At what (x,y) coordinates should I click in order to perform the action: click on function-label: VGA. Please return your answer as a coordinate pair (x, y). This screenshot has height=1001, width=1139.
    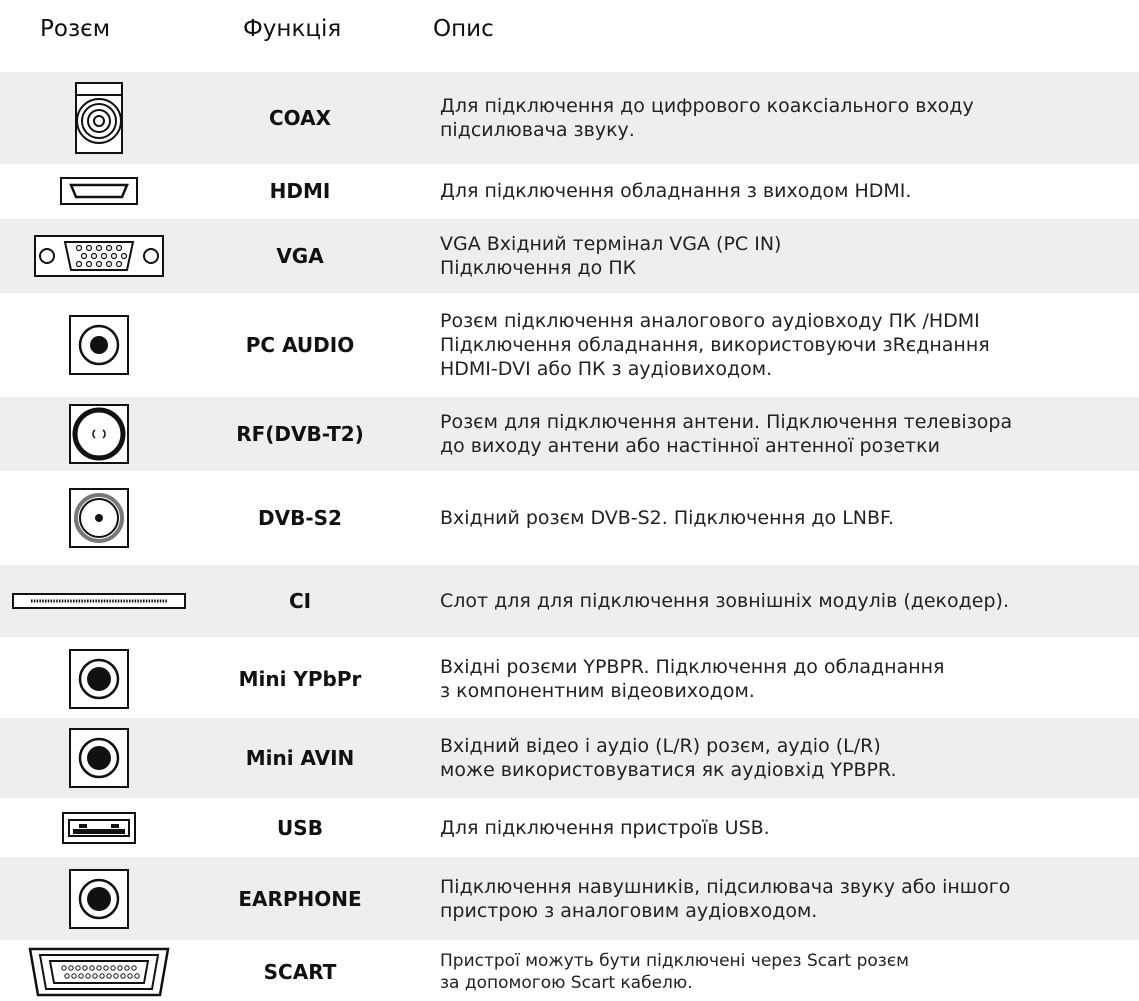
    Looking at the image, I should click on (300, 256).